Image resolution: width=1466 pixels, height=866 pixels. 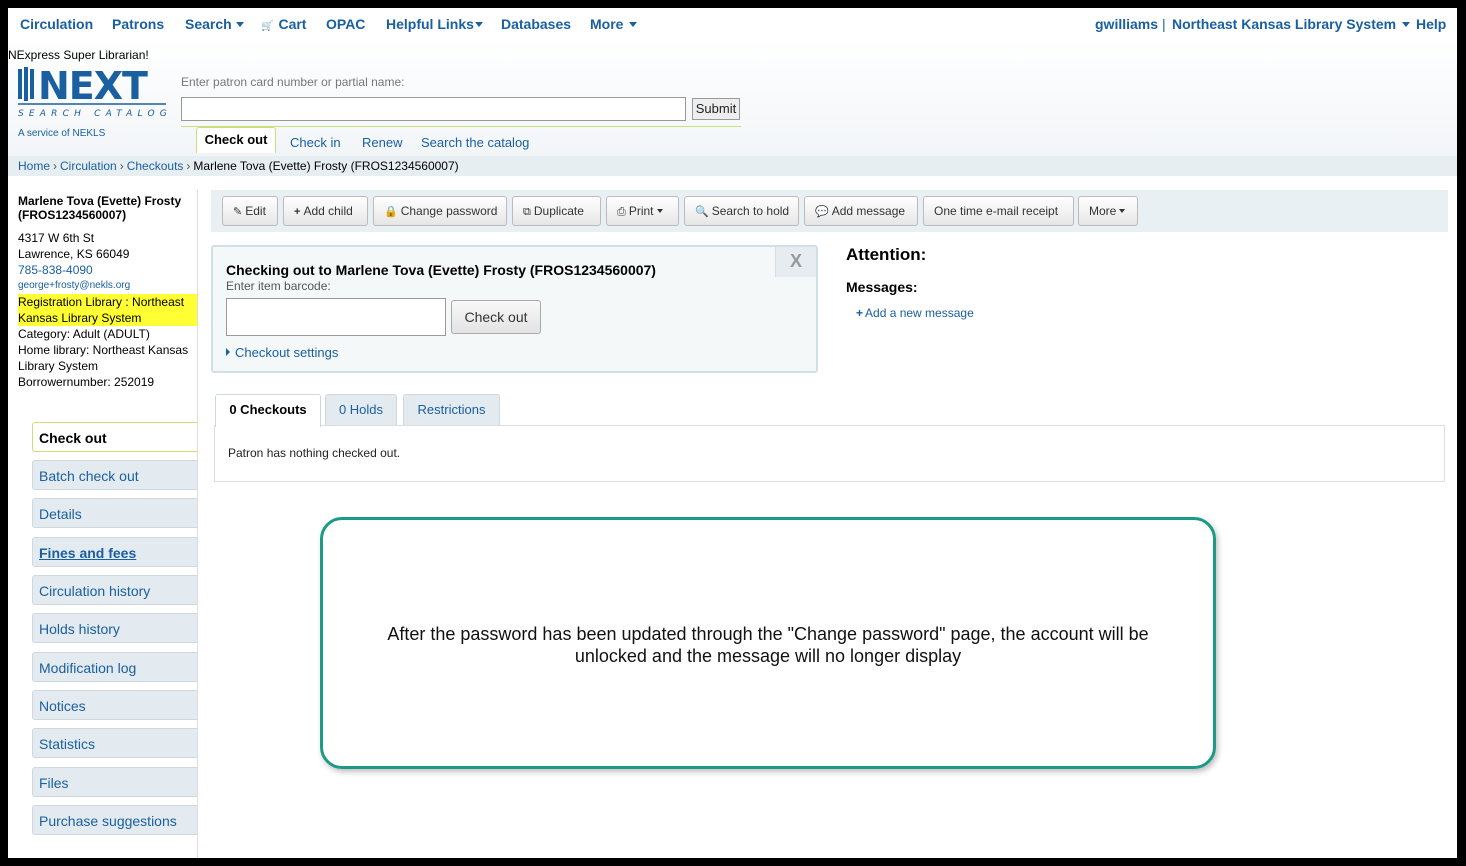 I want to click on header-tab-check-out: Check out, so click(x=236, y=140).